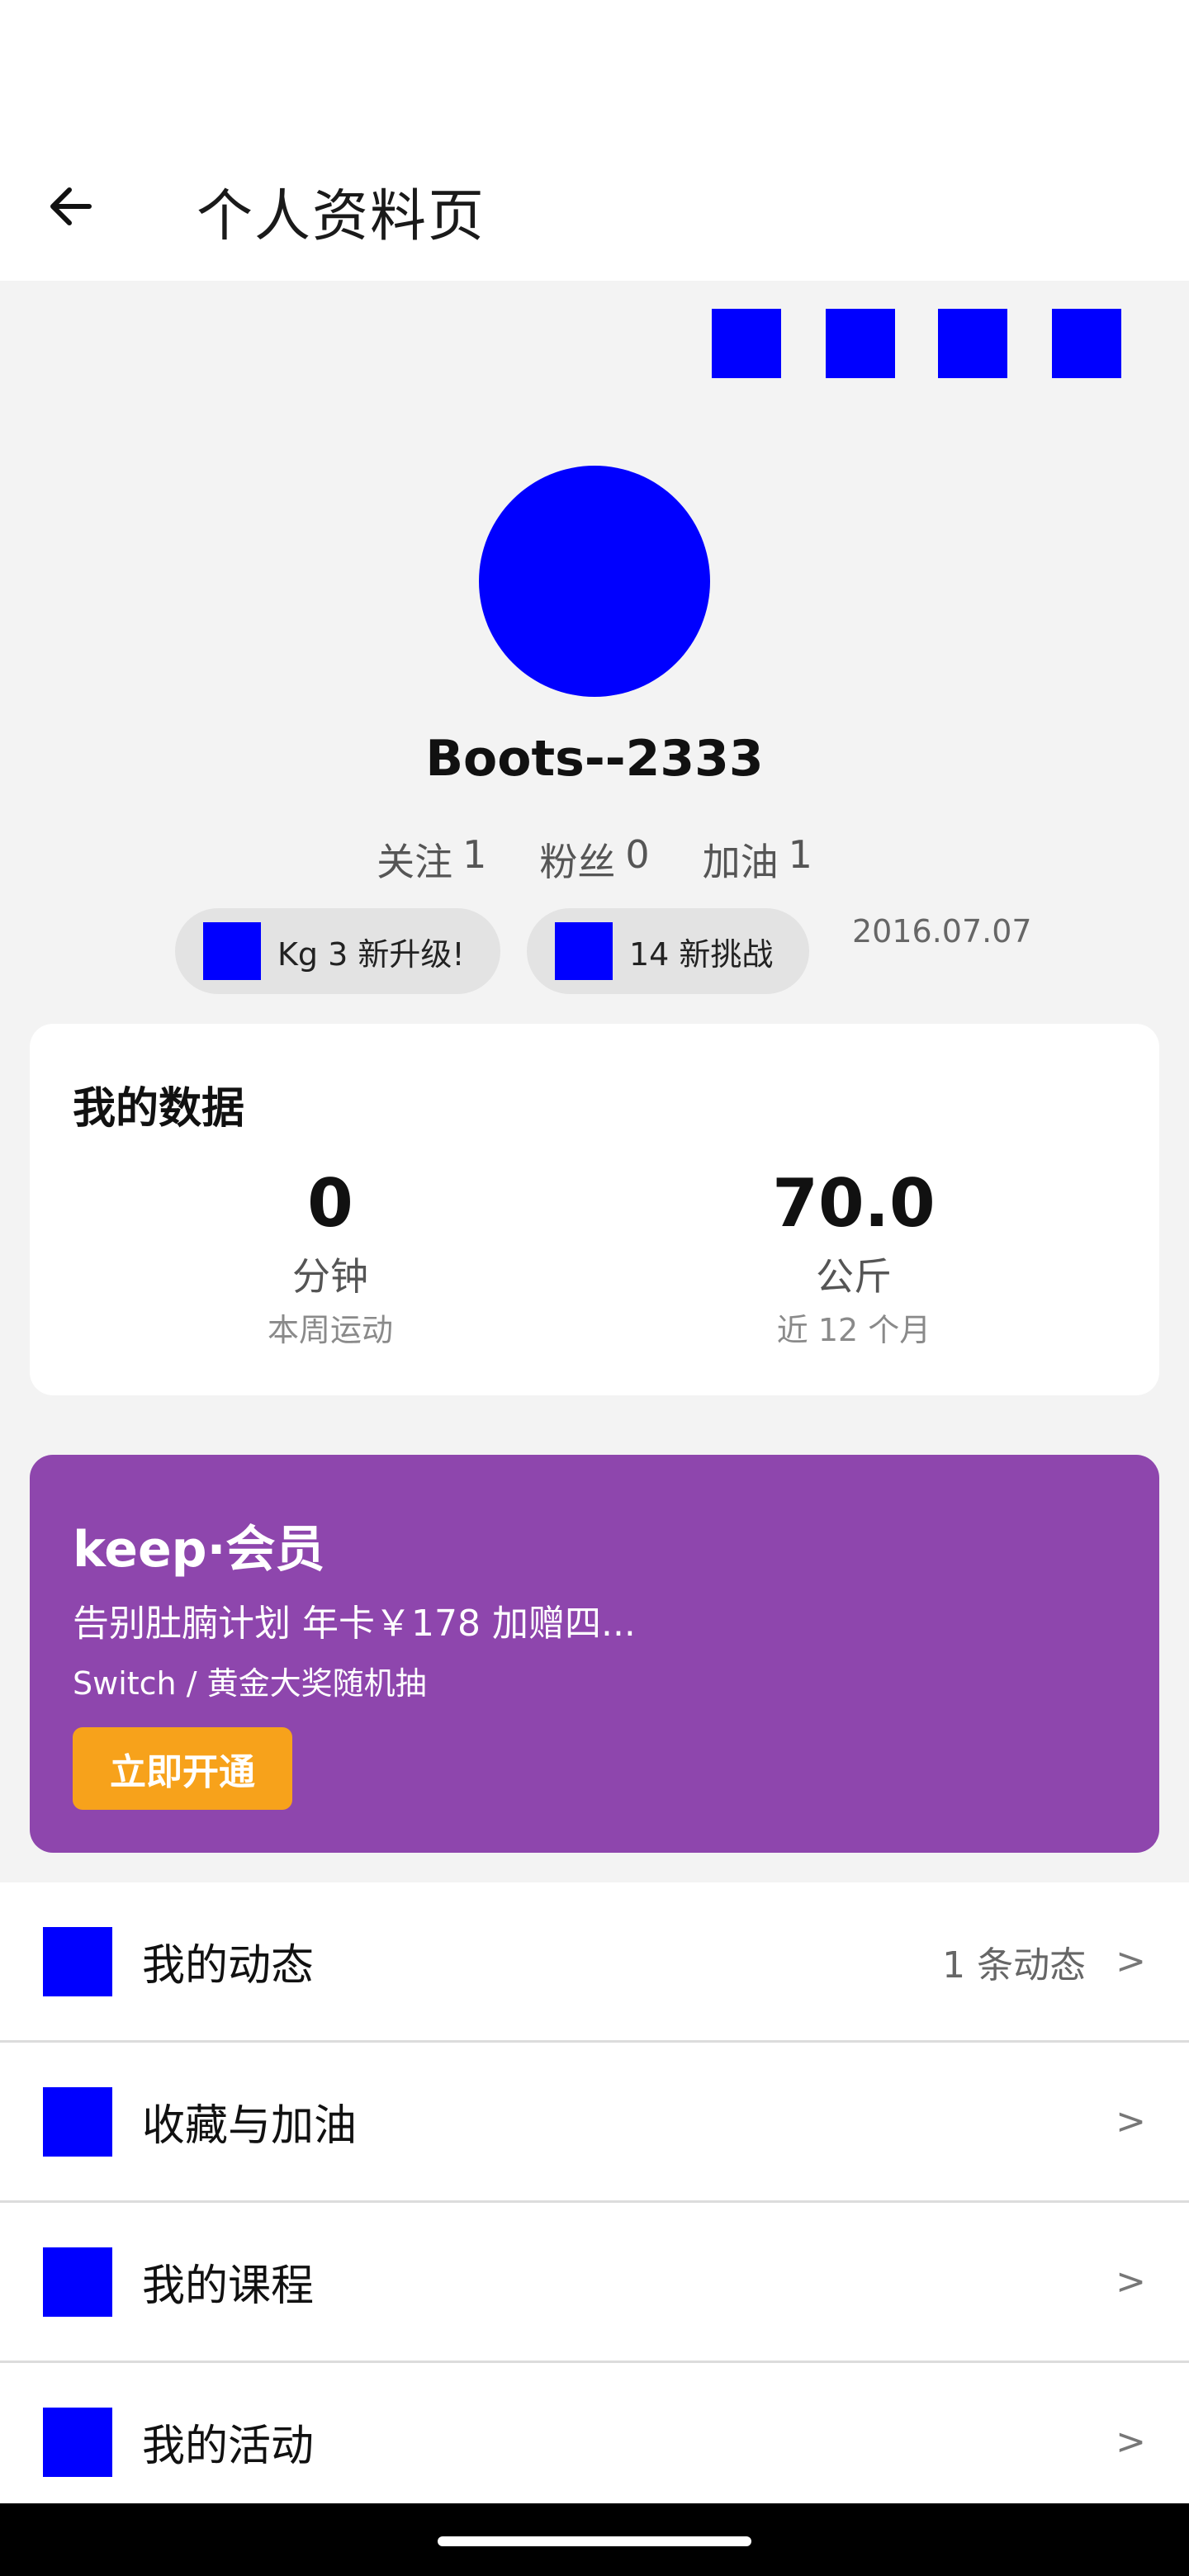  Describe the element at coordinates (740, 862) in the screenshot. I see `stat-label: 加油` at that location.